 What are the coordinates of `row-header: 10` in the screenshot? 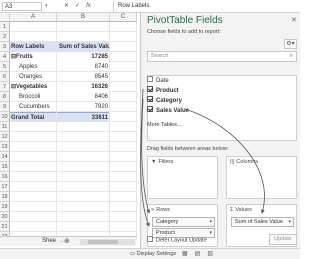 It's located at (5, 117).